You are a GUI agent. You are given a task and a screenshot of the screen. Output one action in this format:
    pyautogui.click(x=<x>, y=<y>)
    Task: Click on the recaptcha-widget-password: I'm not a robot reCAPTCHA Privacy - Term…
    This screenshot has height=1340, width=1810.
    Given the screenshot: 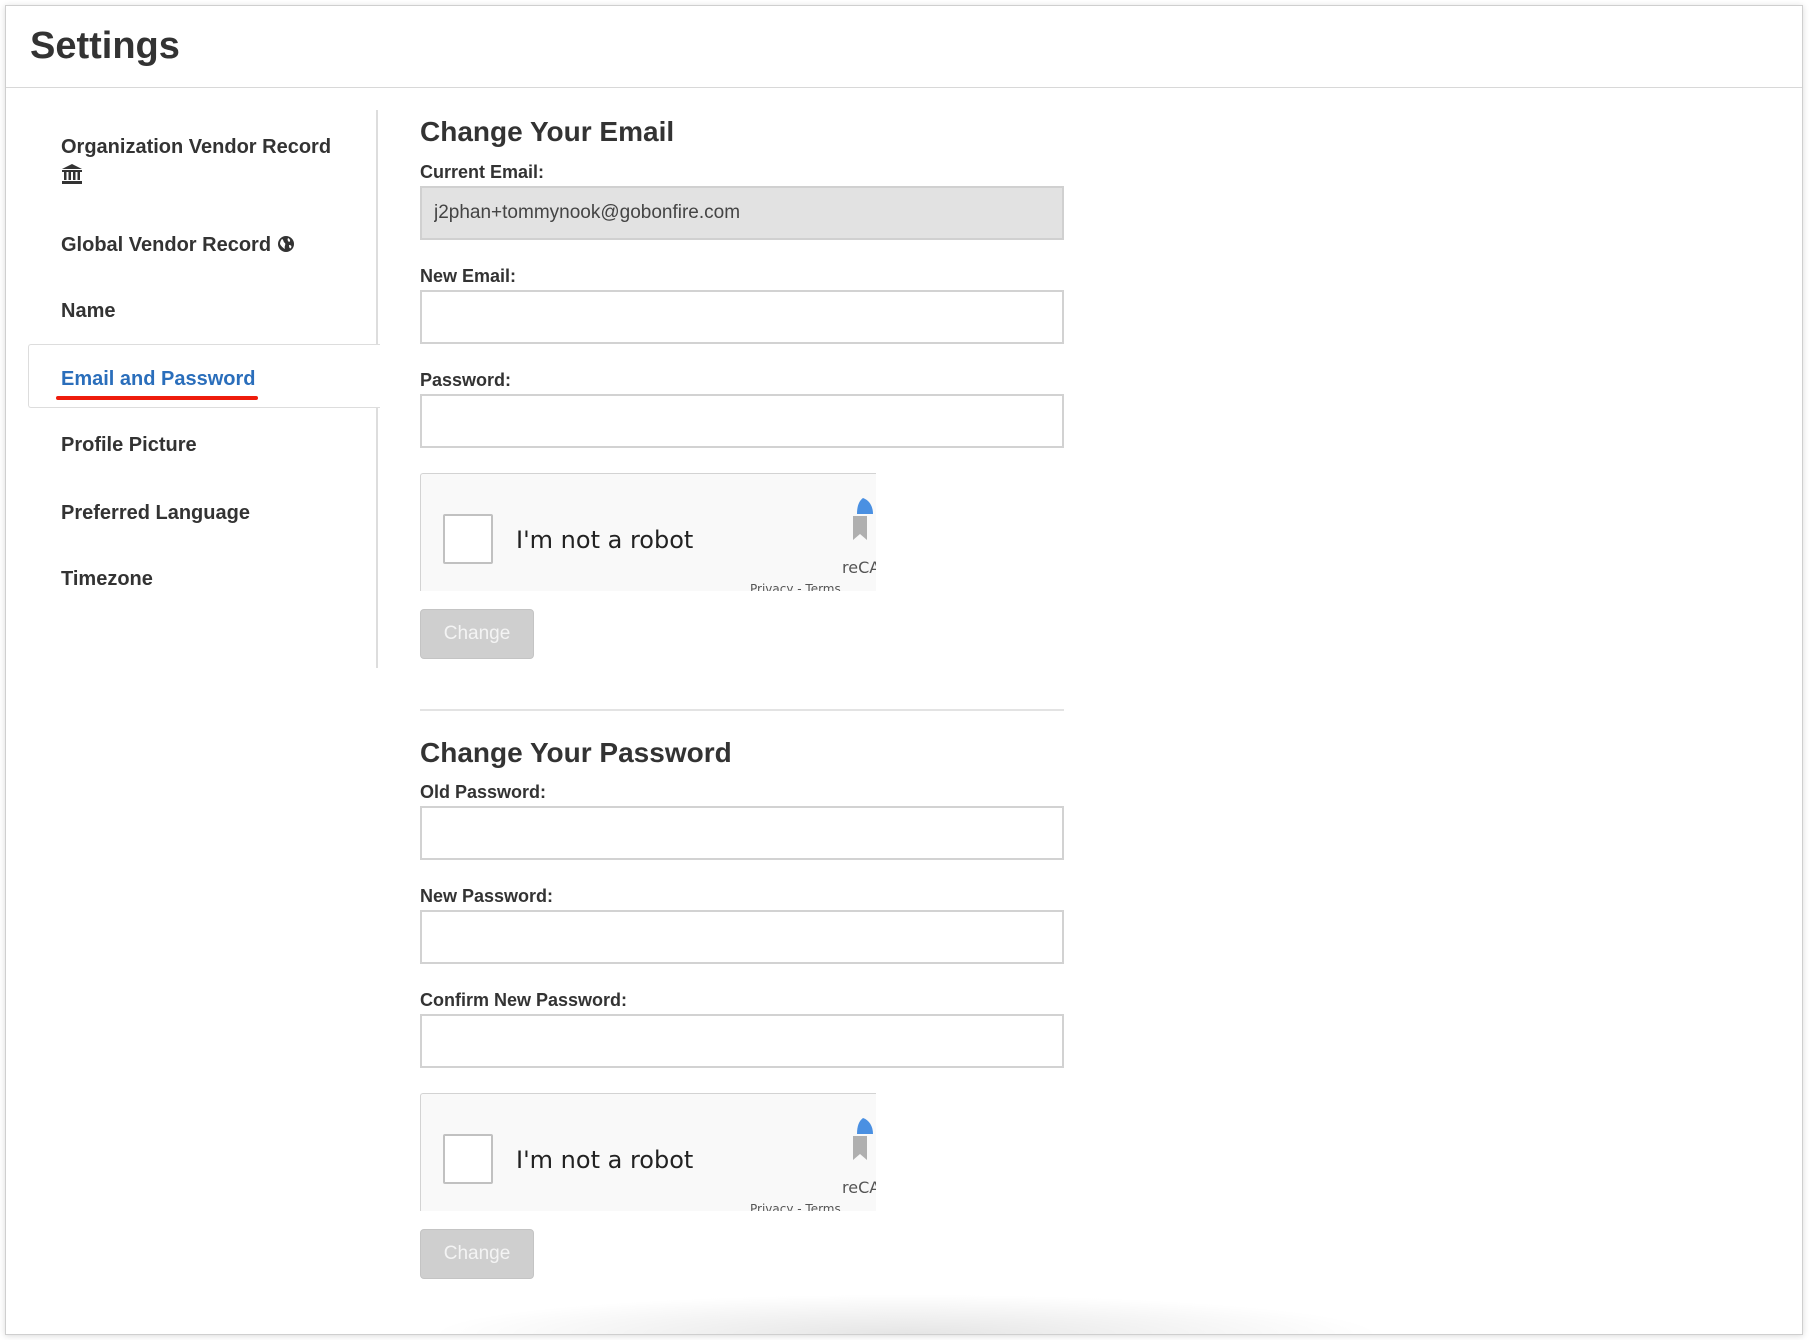 What is the action you would take?
    pyautogui.click(x=648, y=1152)
    